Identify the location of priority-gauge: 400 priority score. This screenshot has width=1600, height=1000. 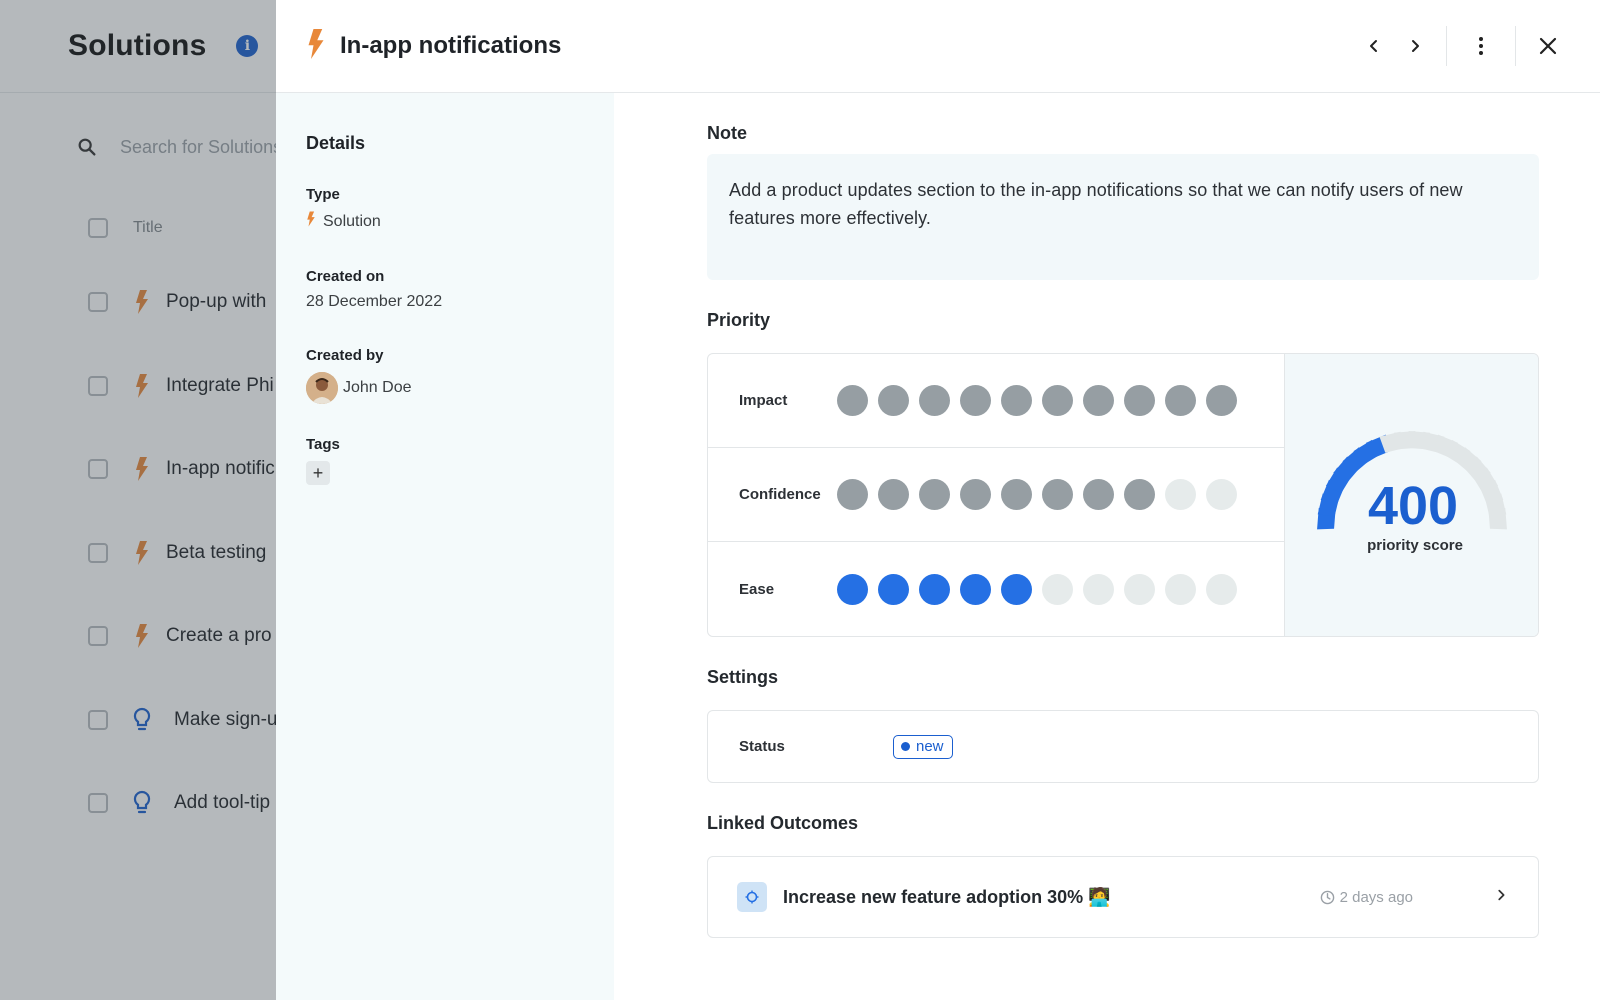
(1412, 492).